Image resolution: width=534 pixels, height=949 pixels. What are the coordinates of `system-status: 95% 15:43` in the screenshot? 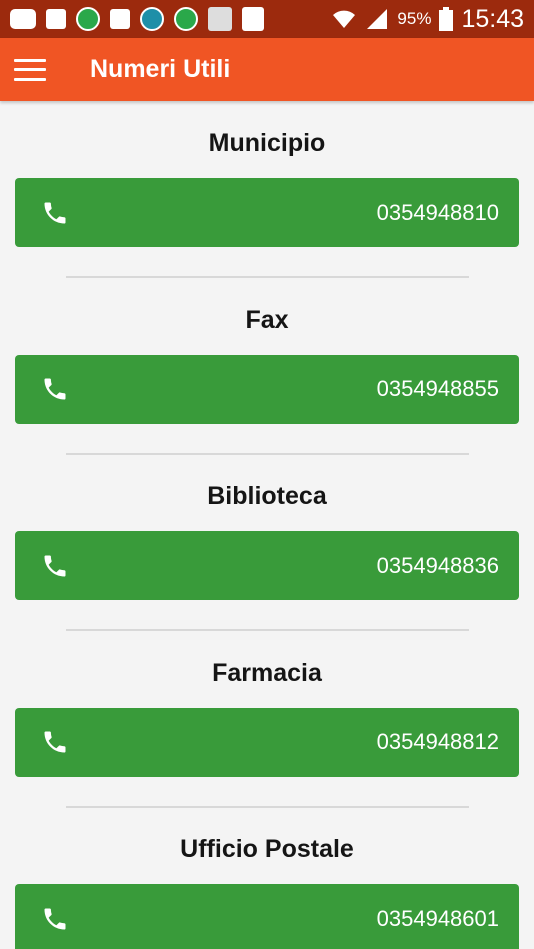 It's located at (427, 19).